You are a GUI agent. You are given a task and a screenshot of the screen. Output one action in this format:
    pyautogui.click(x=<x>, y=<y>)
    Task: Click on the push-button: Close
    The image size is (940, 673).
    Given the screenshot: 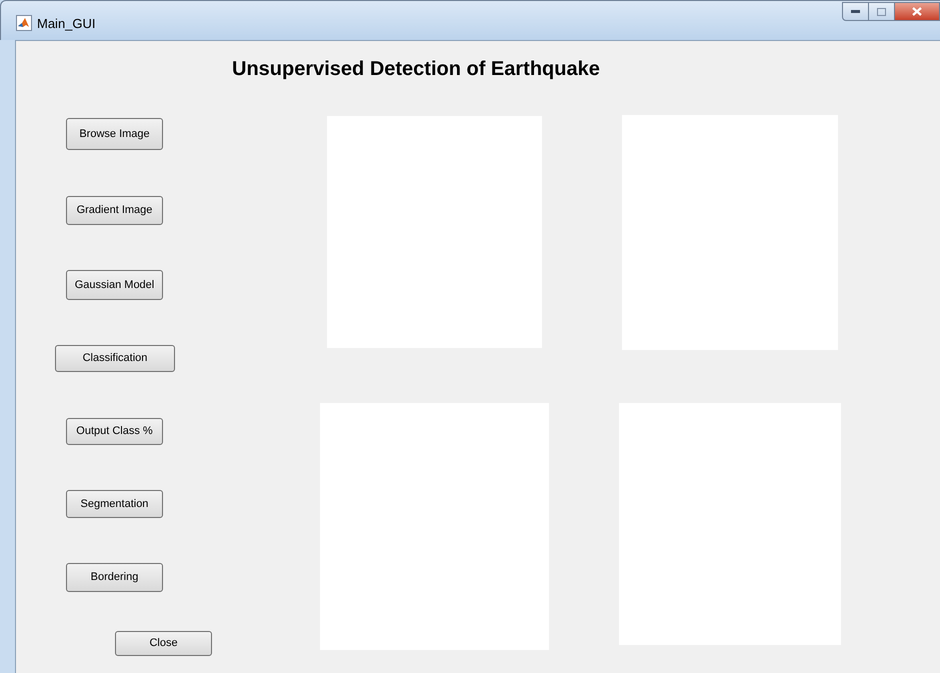 What is the action you would take?
    pyautogui.click(x=163, y=643)
    